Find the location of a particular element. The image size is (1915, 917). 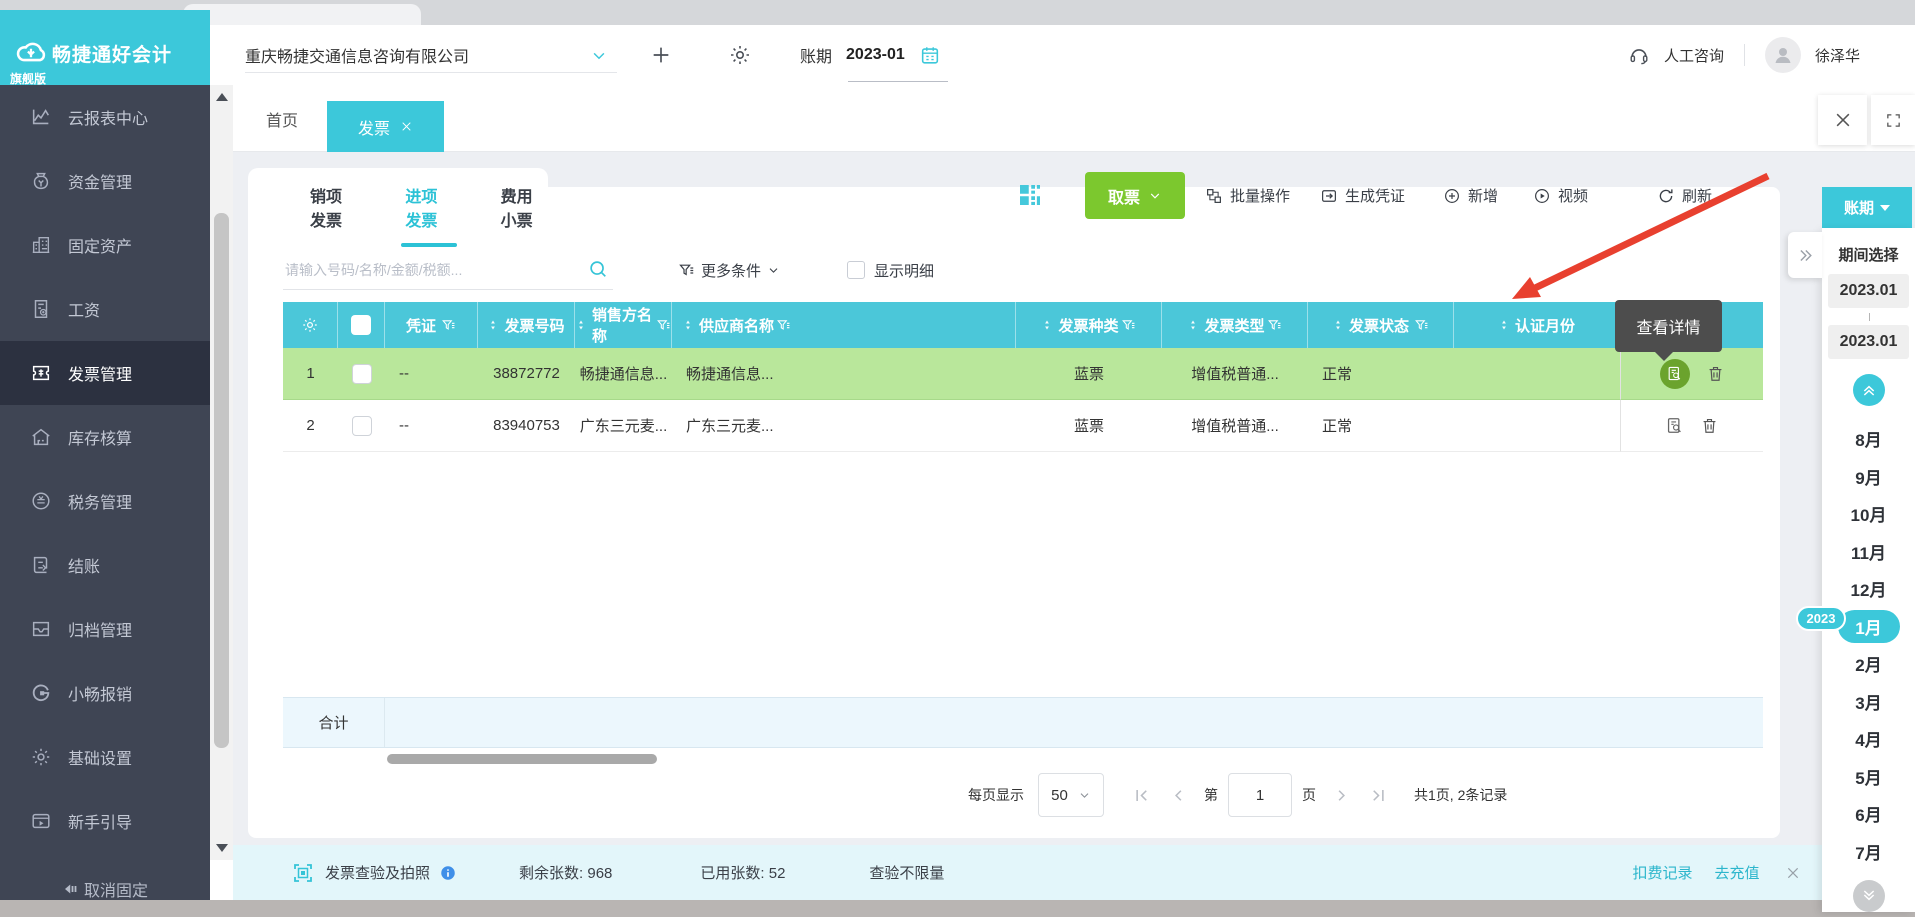

subtab-expense-receipts: 费用小票 is located at coordinates (524, 207).